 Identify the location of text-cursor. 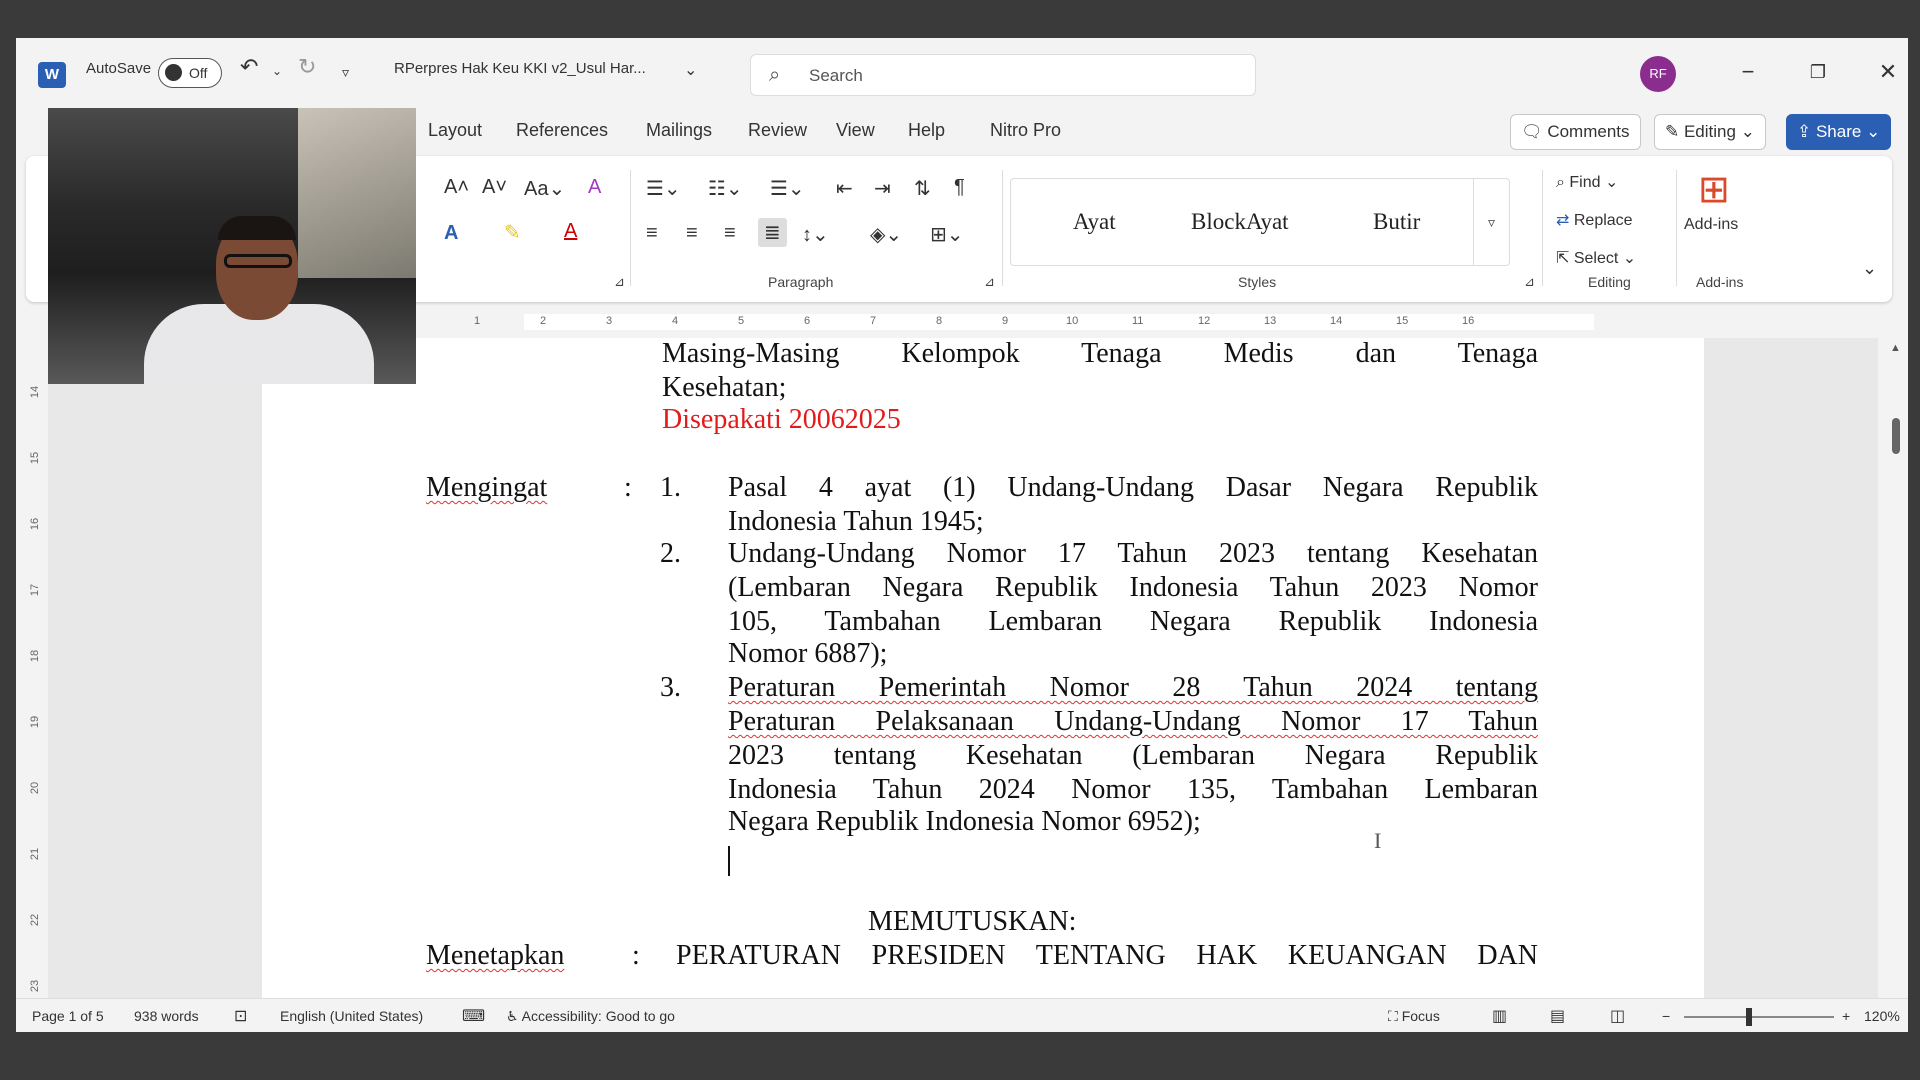
(729, 861).